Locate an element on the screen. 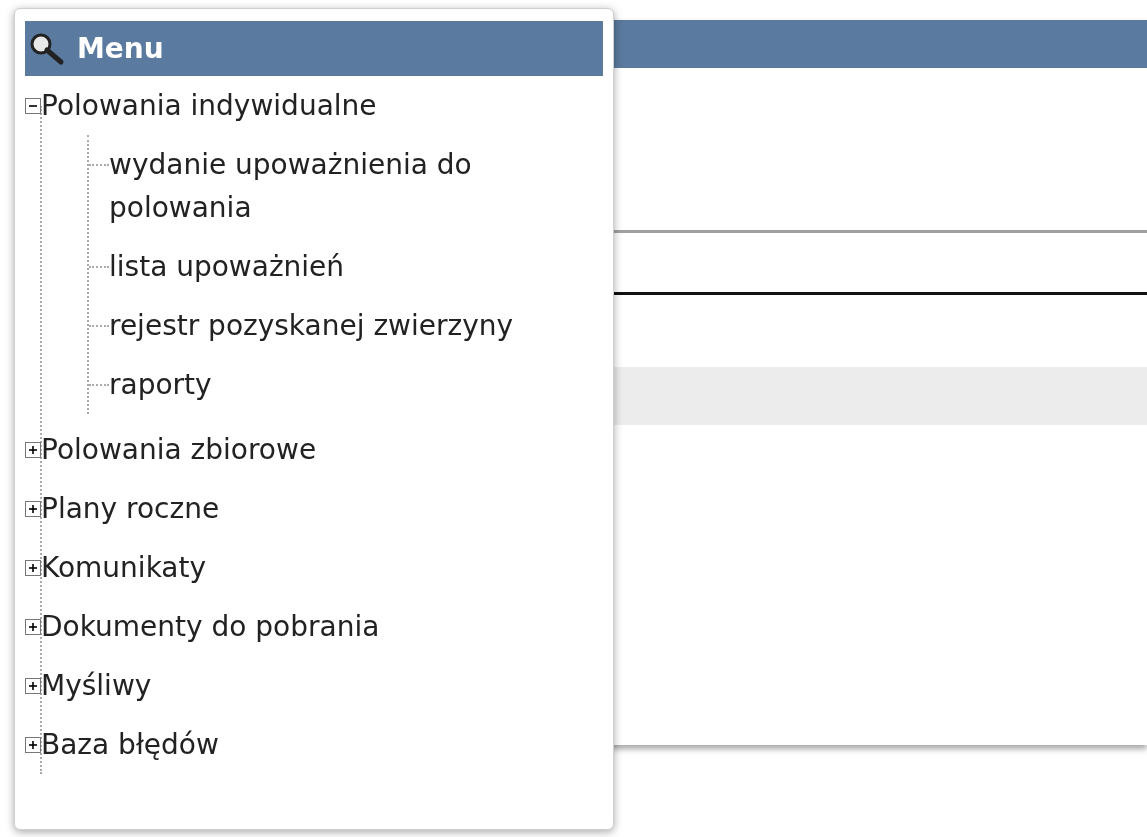 The height and width of the screenshot is (837, 1147). menu-item: Polowania indywidualne is located at coordinates (209, 105).